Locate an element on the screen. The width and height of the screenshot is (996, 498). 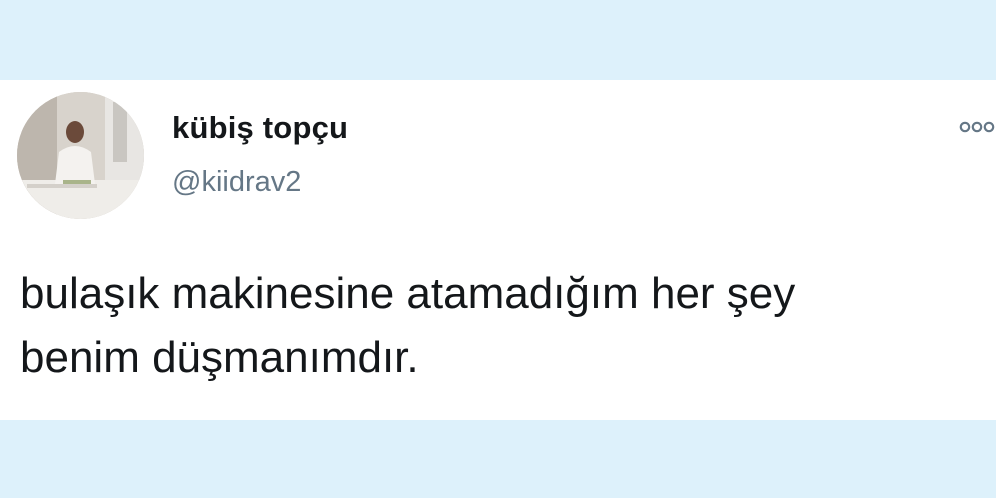
user-photo-avatar is located at coordinates (80, 155).